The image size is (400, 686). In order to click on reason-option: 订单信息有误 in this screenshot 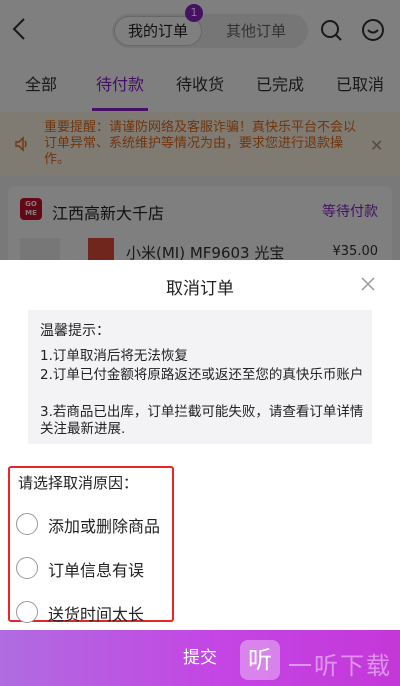, I will do `click(116, 568)`.